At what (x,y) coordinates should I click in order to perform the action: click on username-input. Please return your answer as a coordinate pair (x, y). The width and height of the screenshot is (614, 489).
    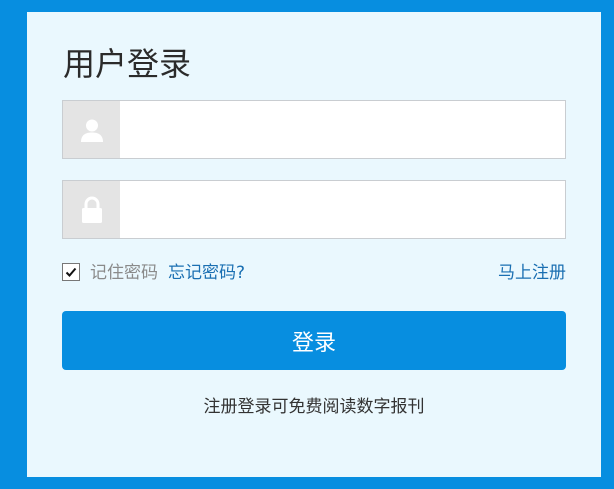
    Looking at the image, I should click on (343, 129).